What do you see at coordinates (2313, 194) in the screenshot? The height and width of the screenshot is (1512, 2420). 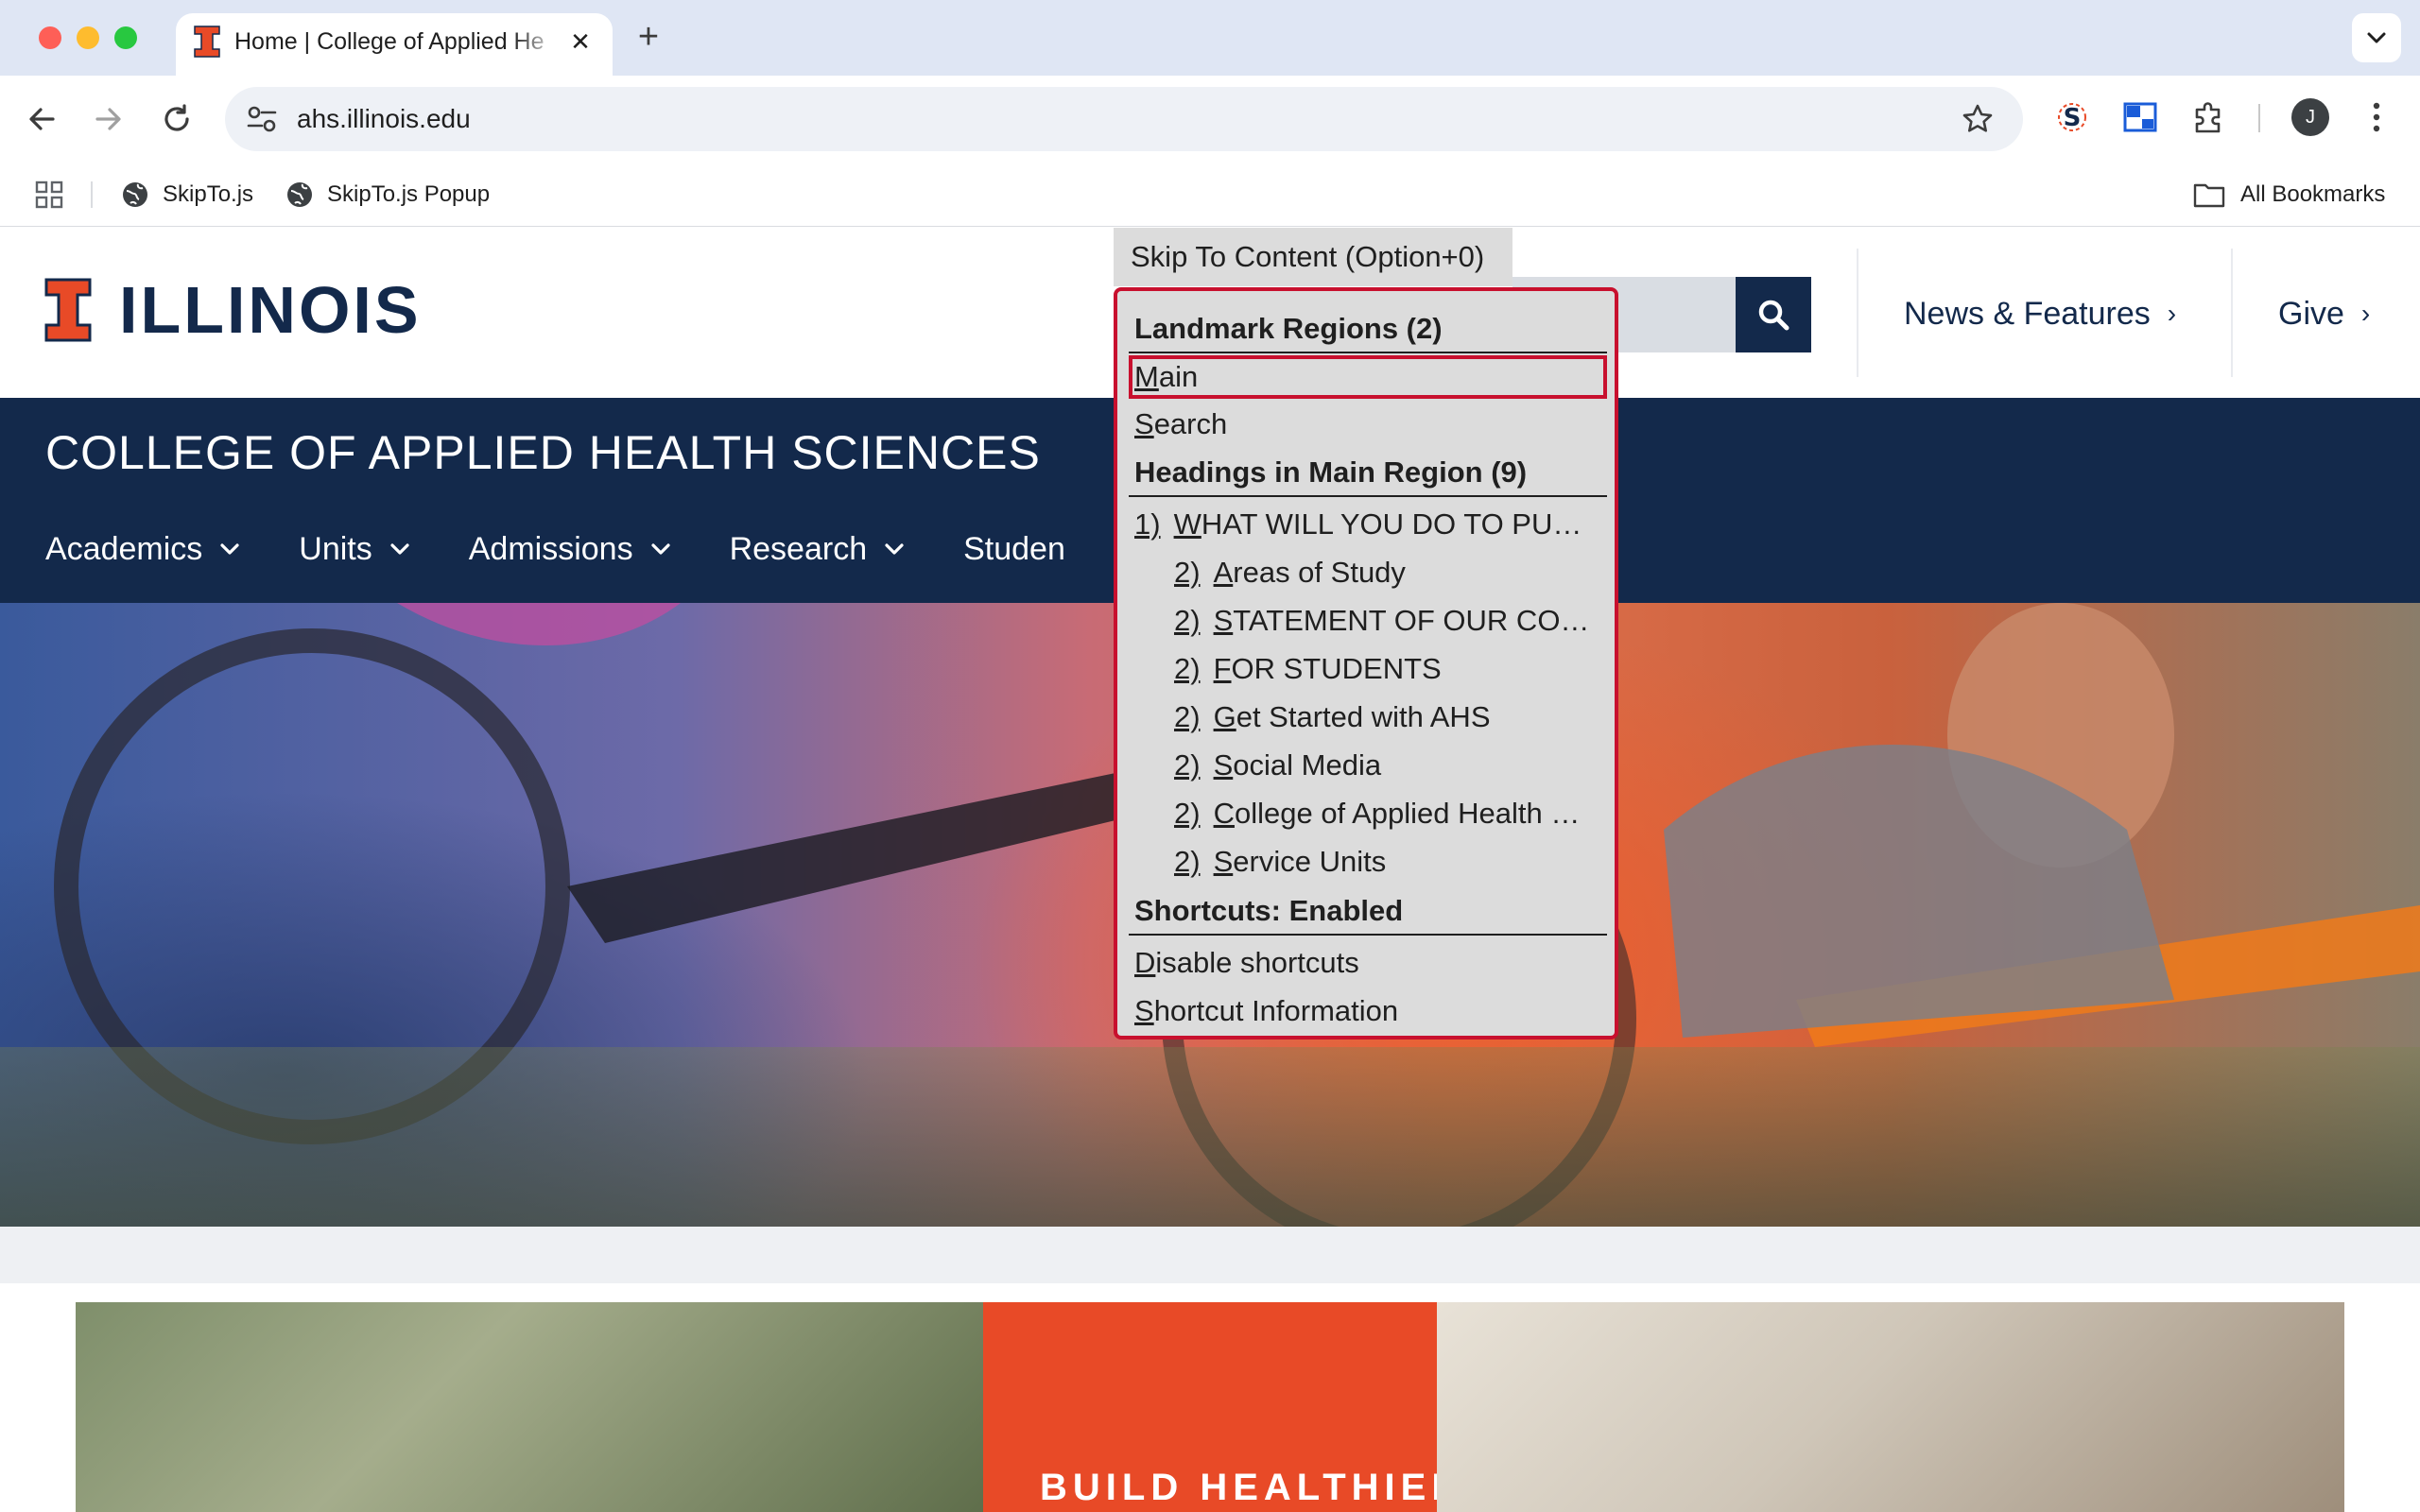 I see `all-bookmarks-label: All Bookmarks` at bounding box center [2313, 194].